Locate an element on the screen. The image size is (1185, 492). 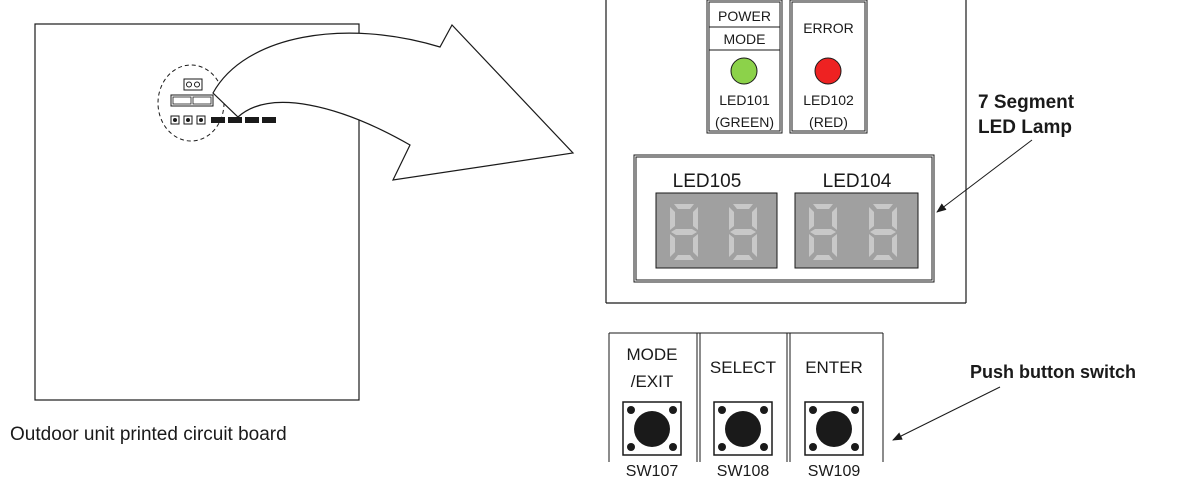
select-label: SELECT is located at coordinates (743, 367).